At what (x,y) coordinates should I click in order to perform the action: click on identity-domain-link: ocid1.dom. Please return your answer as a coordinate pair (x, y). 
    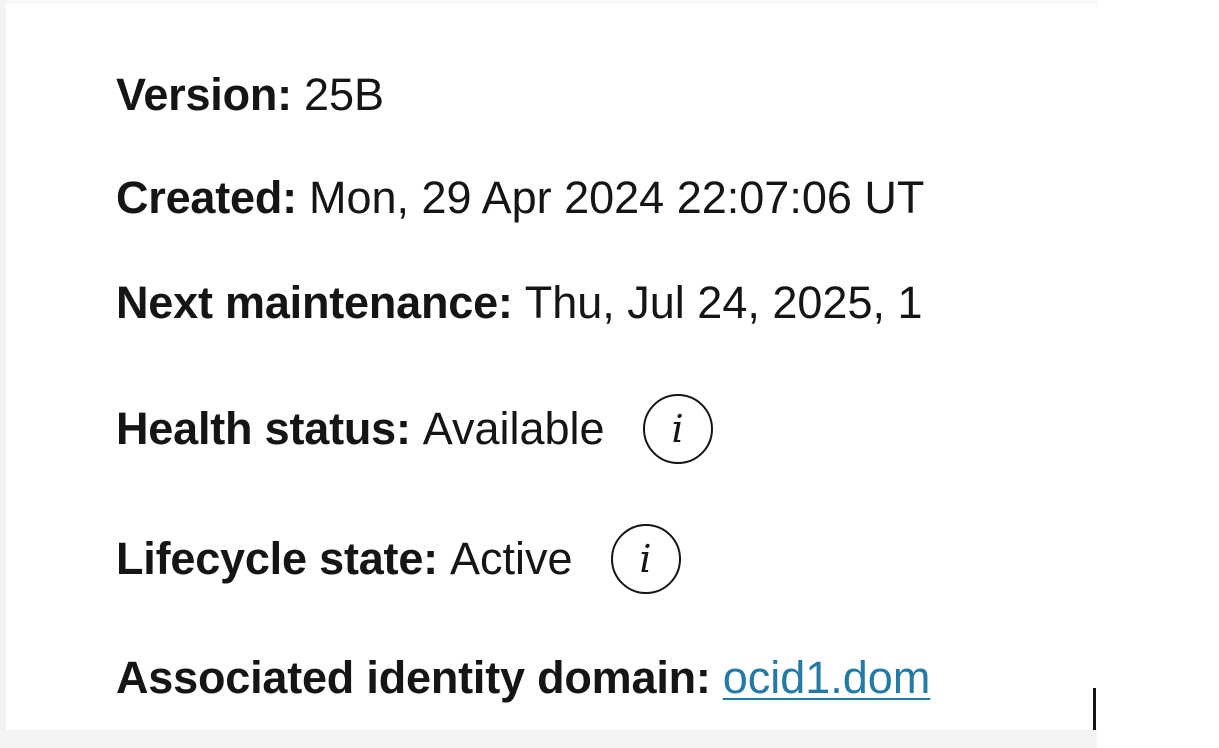
    Looking at the image, I should click on (827, 678).